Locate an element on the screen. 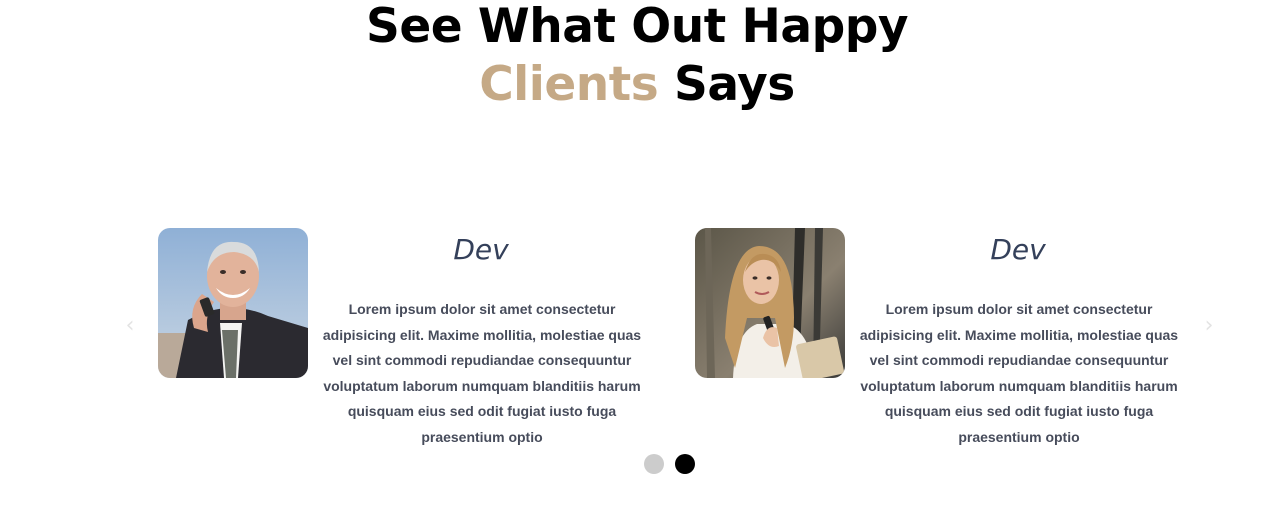 This screenshot has width=1274, height=516. man-on-phone-photo is located at coordinates (233, 303).